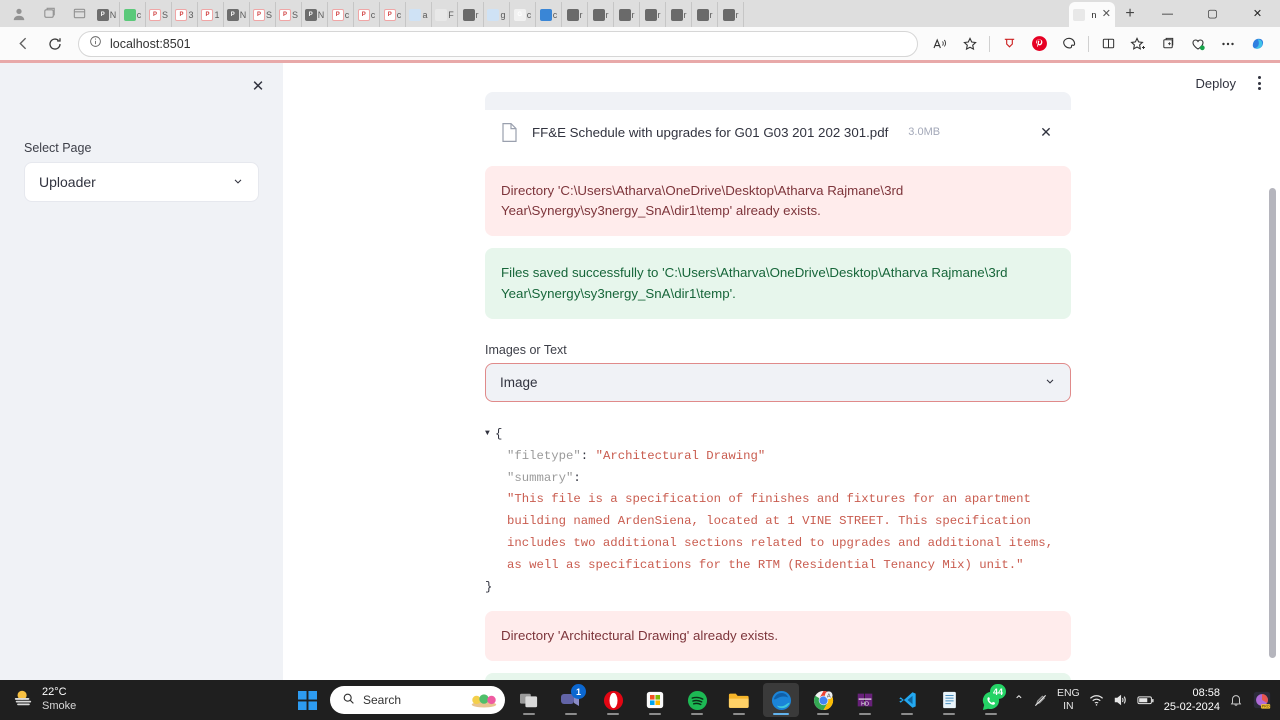 The image size is (1280, 720). I want to click on browser-tab-9: Pc, so click(341, 14).